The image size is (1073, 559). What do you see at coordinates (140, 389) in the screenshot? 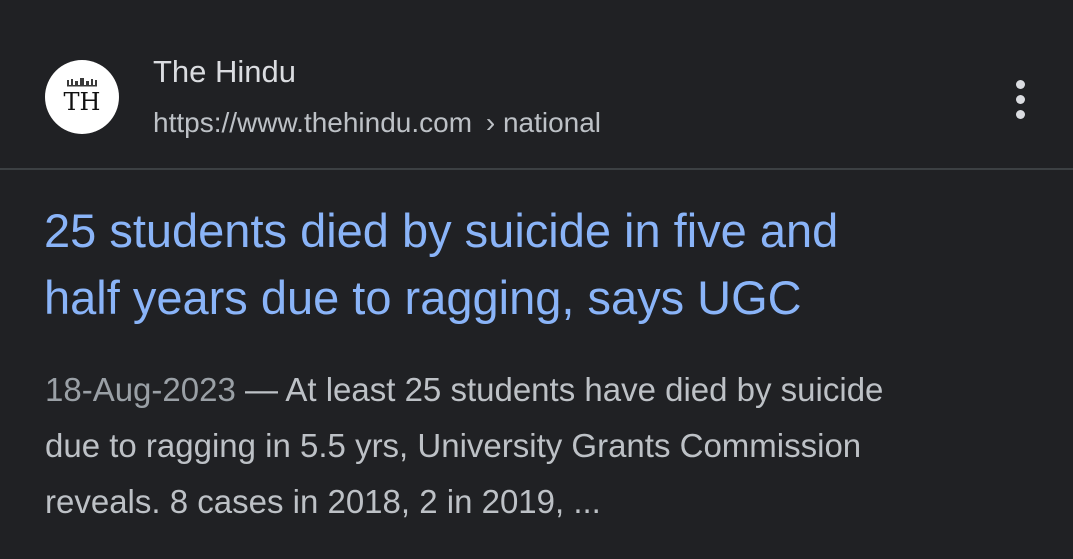
I see `snippet-date: 18-Aug-2023` at bounding box center [140, 389].